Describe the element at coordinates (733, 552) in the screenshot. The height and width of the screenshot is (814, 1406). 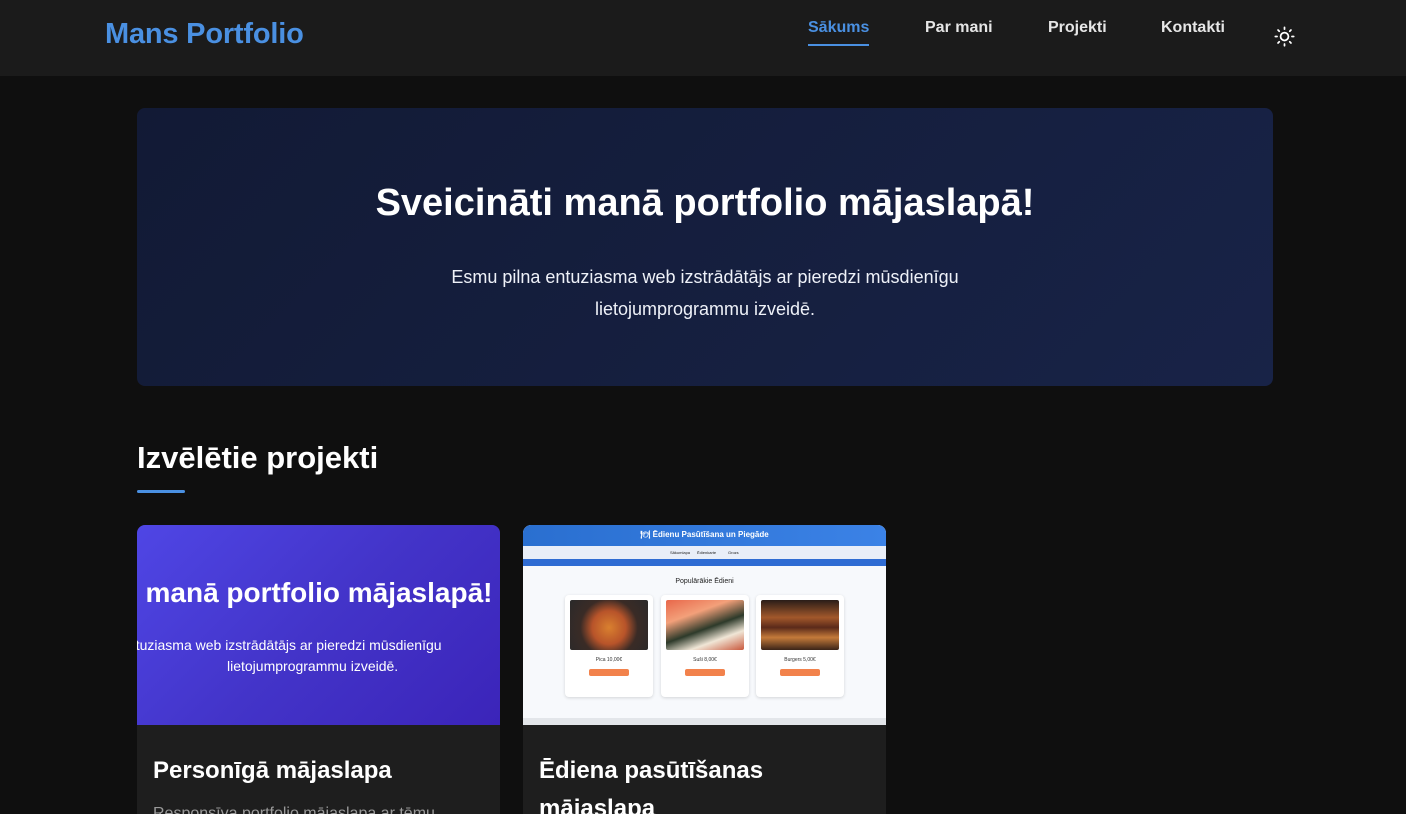
I see `thumbnail-nav-item: Grozs` at that location.